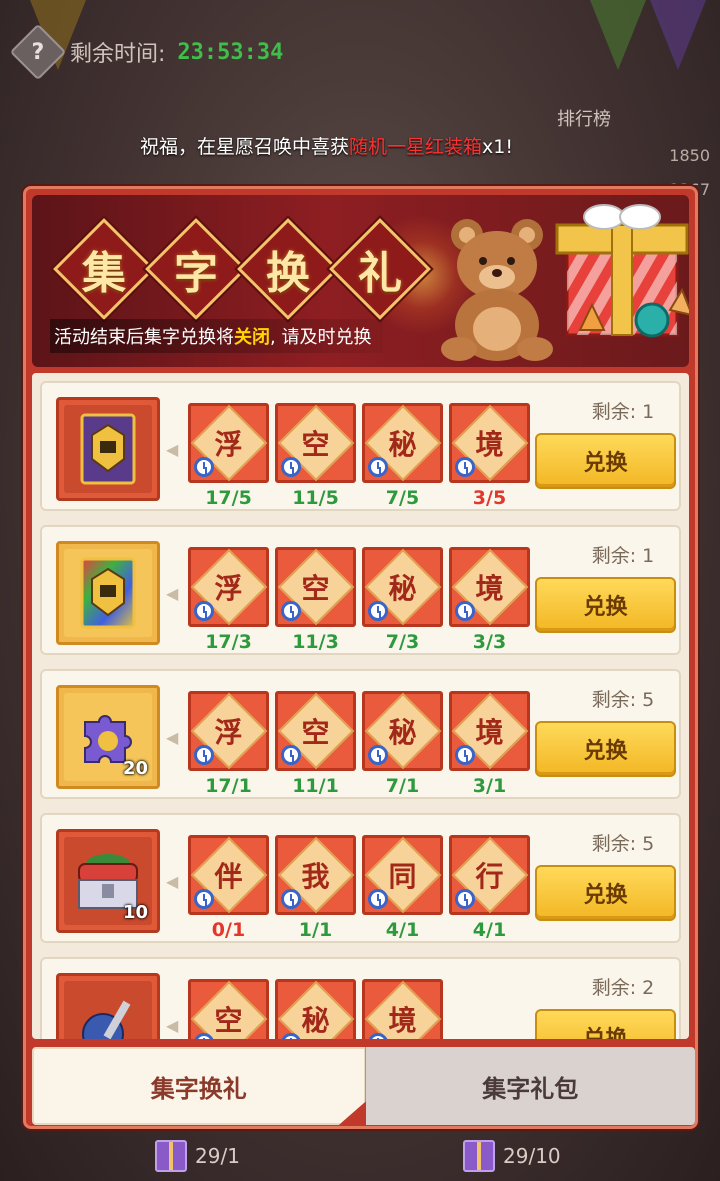  I want to click on gold-hero-card-icon, so click(108, 449).